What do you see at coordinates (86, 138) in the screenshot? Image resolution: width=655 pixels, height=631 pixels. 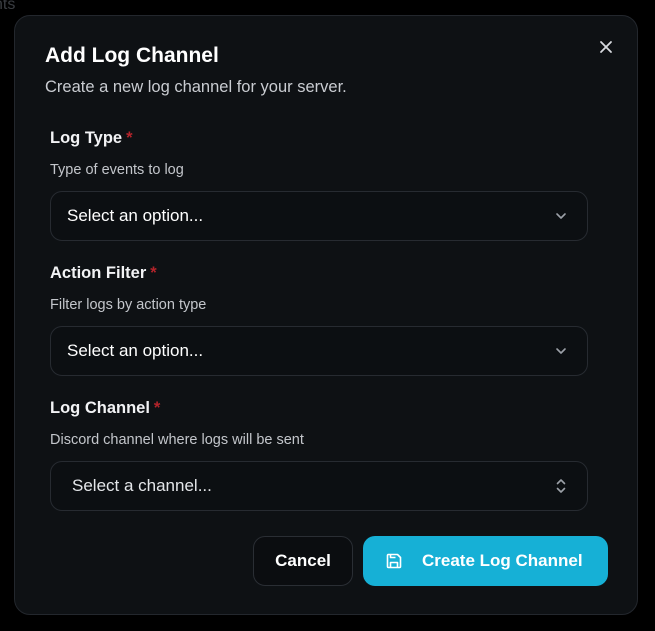 I see `log-type-label-text: Log Type` at bounding box center [86, 138].